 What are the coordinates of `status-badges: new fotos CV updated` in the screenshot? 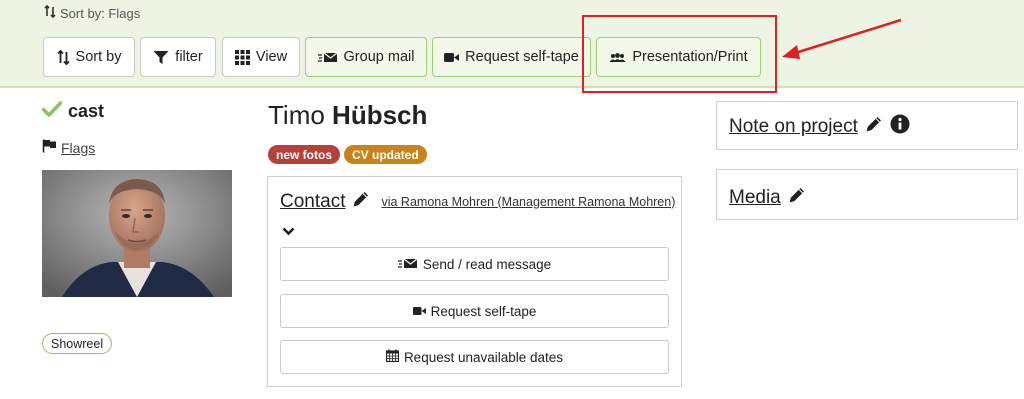 It's located at (347, 154).